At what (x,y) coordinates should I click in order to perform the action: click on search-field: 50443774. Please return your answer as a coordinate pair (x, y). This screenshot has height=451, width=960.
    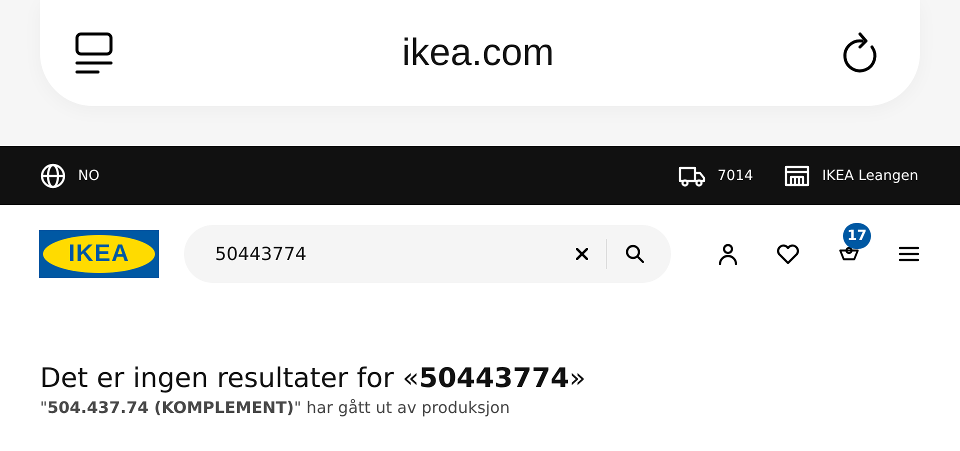
    Looking at the image, I should click on (427, 254).